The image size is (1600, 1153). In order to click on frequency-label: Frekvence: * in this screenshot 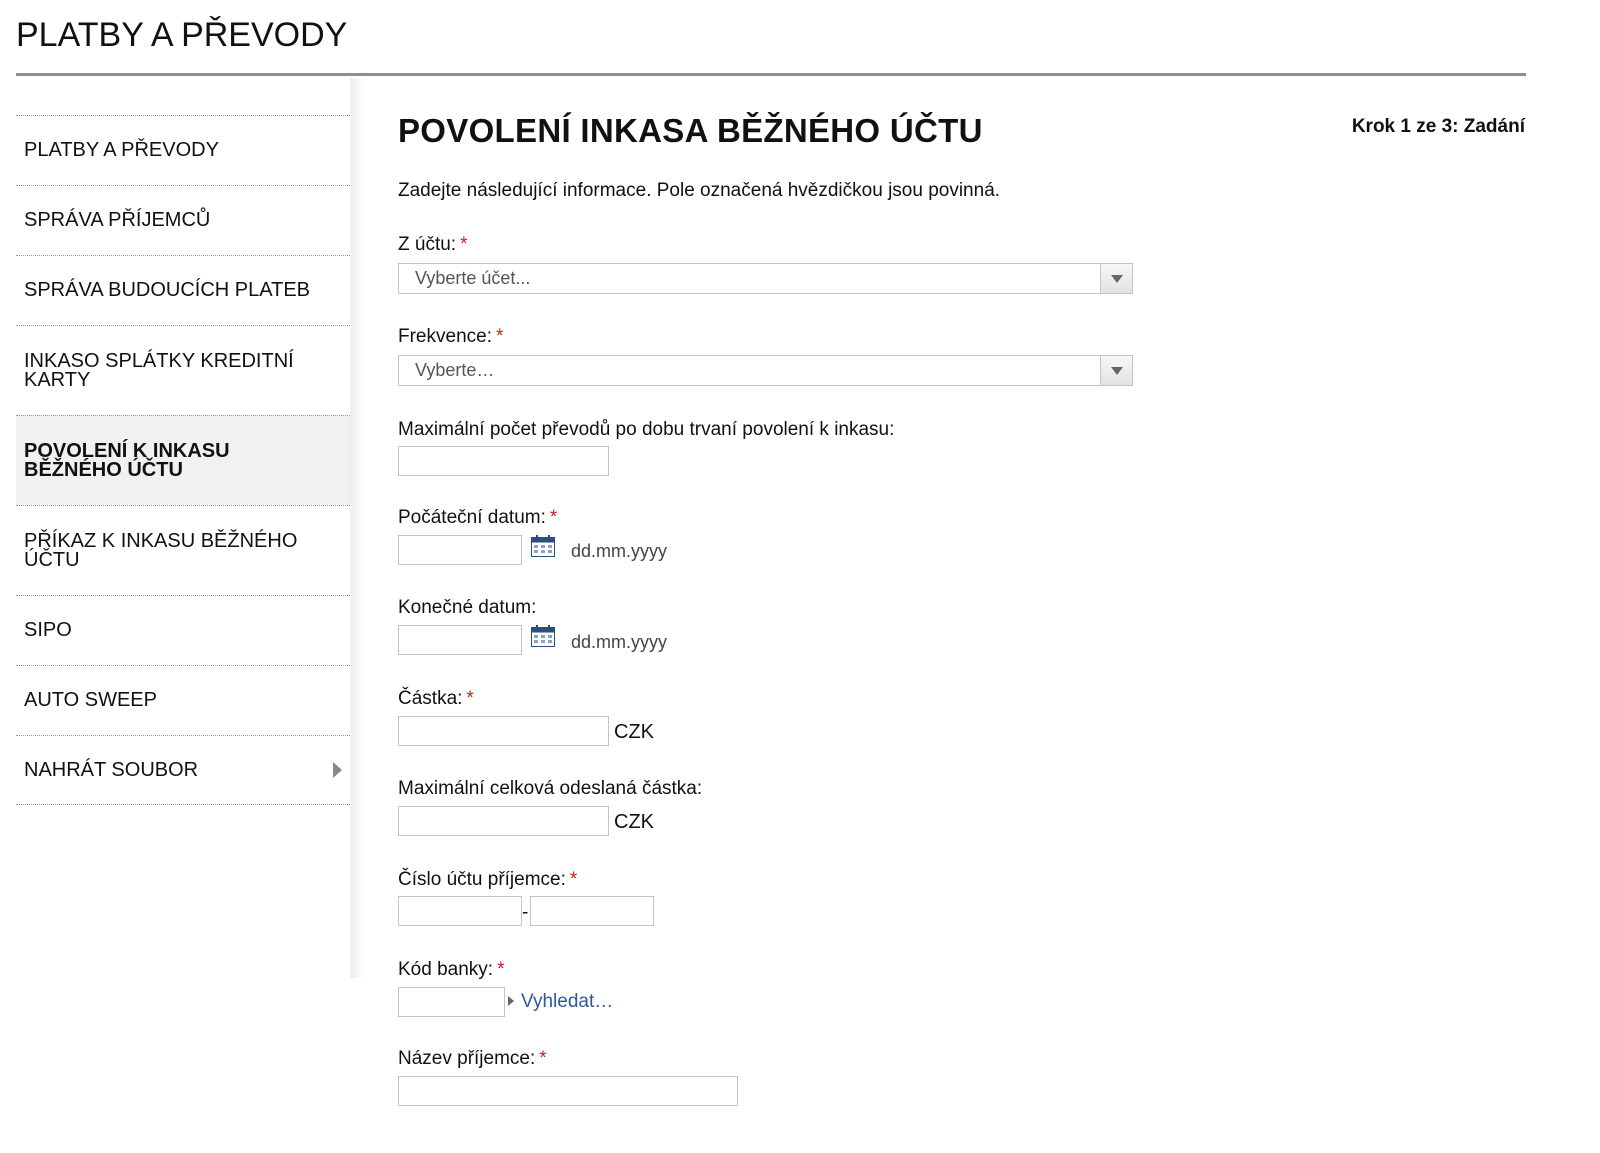, I will do `click(451, 336)`.